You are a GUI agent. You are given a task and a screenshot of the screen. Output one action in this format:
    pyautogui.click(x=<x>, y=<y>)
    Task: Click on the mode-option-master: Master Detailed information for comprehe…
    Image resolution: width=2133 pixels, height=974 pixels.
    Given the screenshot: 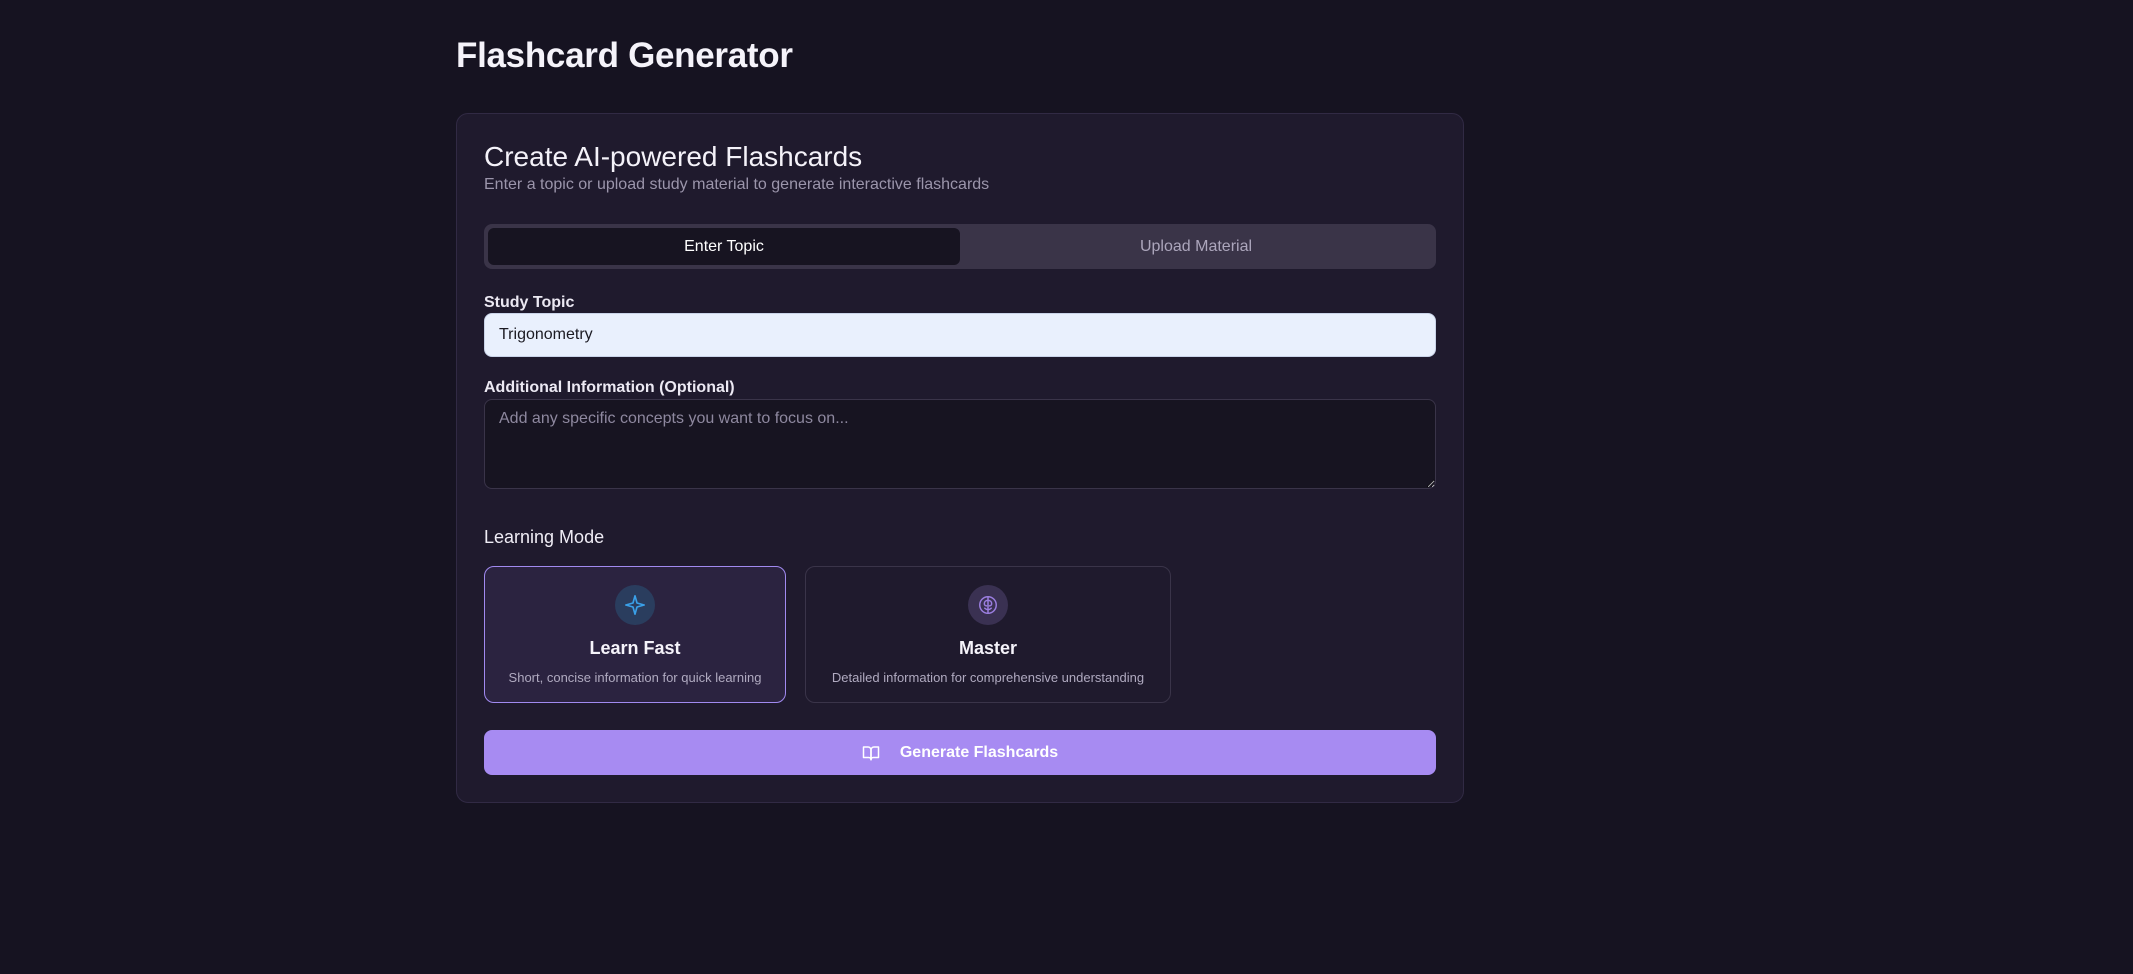 What is the action you would take?
    pyautogui.click(x=988, y=634)
    